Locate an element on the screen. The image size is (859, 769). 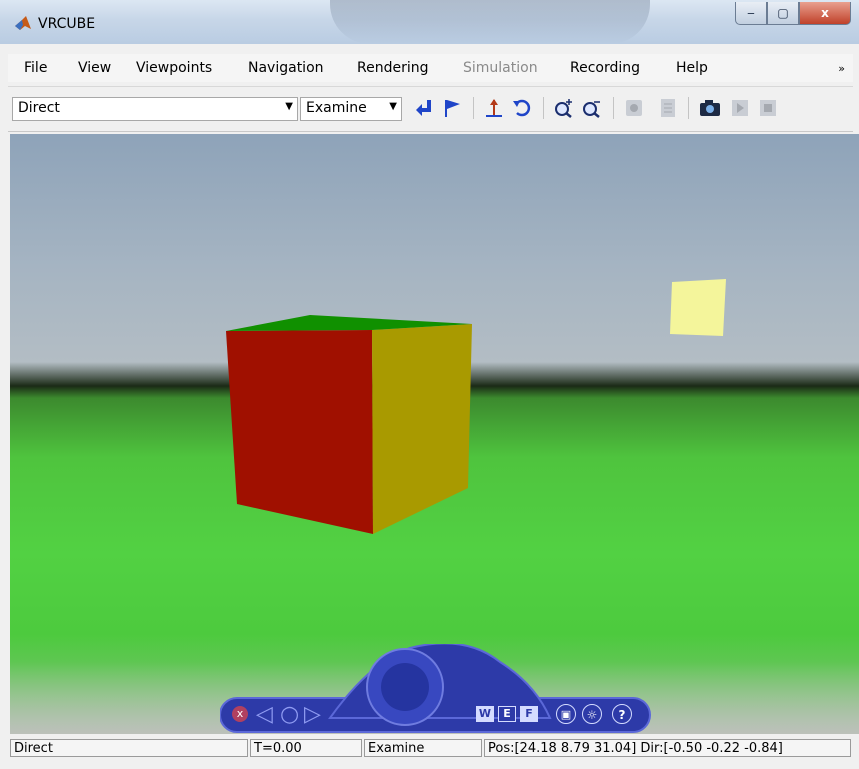
navmode-combo-value: Examine is located at coordinates (336, 108).